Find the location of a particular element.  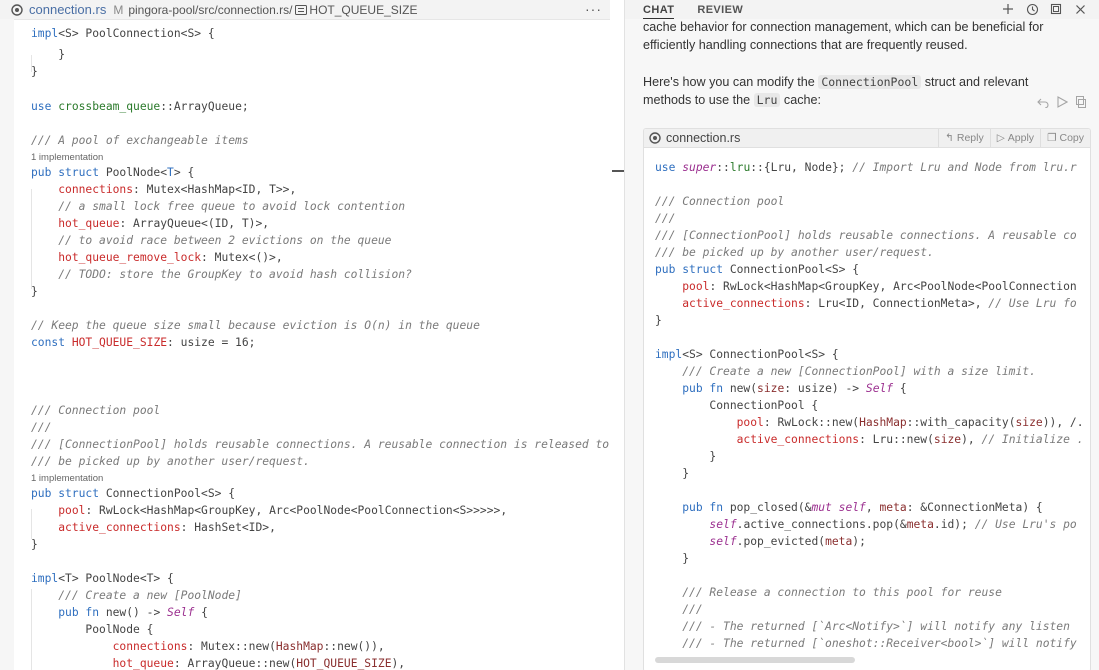

code-line: const HOT_QUEUE_SIZE: usize = 16; is located at coordinates (143, 342).